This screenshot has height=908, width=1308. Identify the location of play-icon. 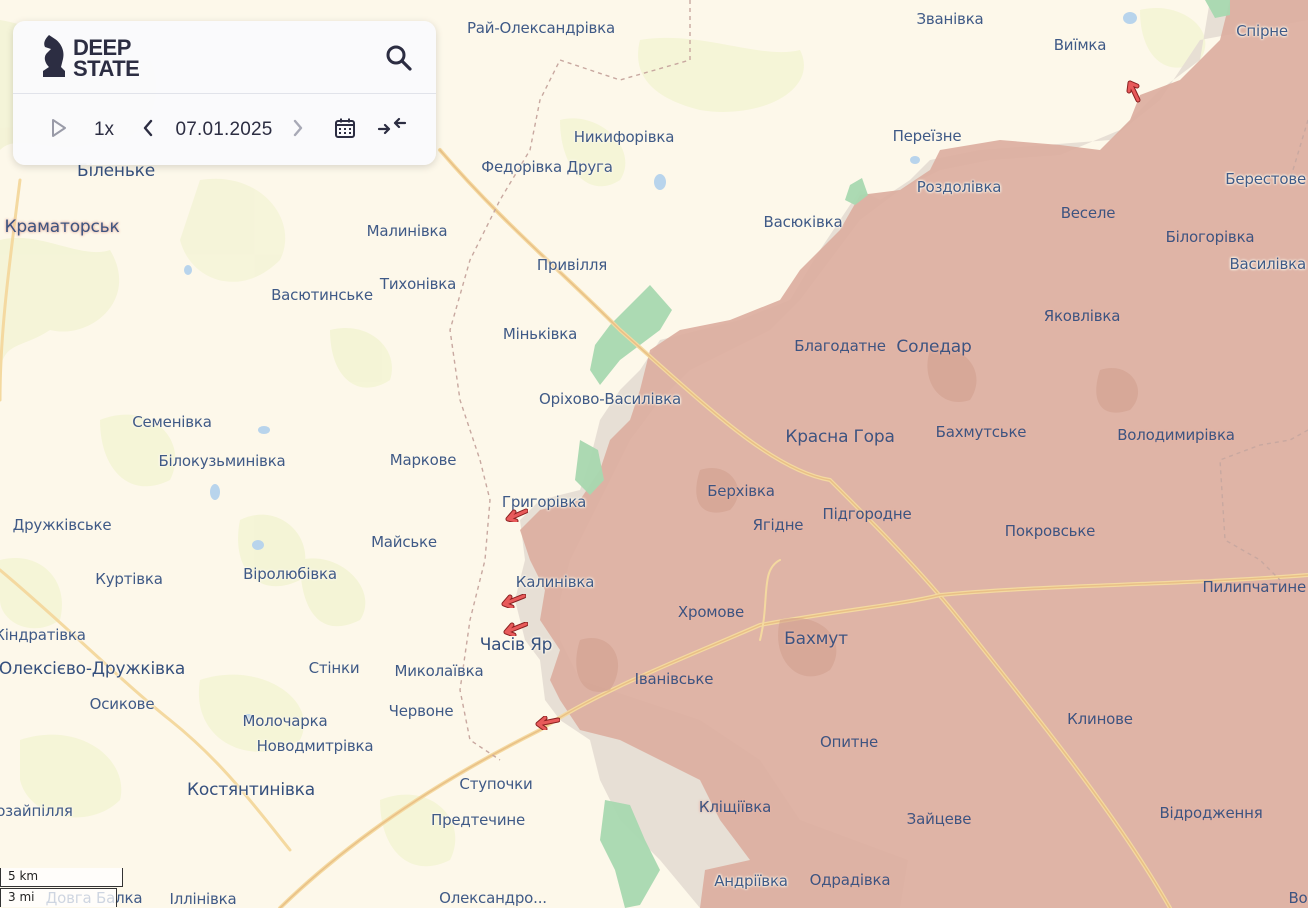
(59, 130).